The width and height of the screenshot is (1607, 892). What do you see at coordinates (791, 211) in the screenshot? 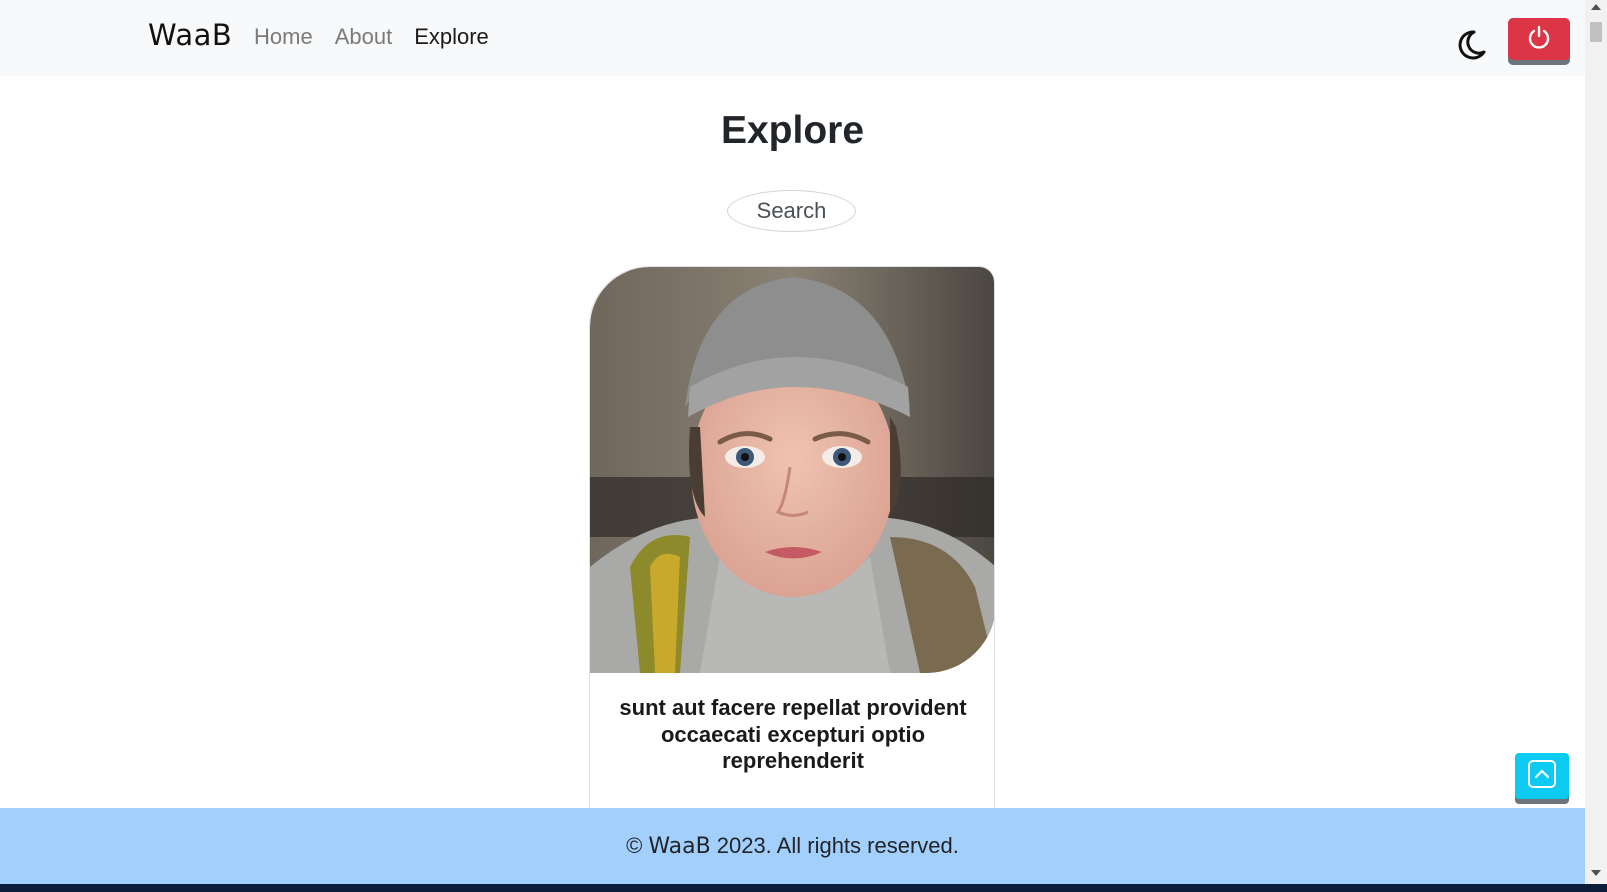
I see `search-input` at bounding box center [791, 211].